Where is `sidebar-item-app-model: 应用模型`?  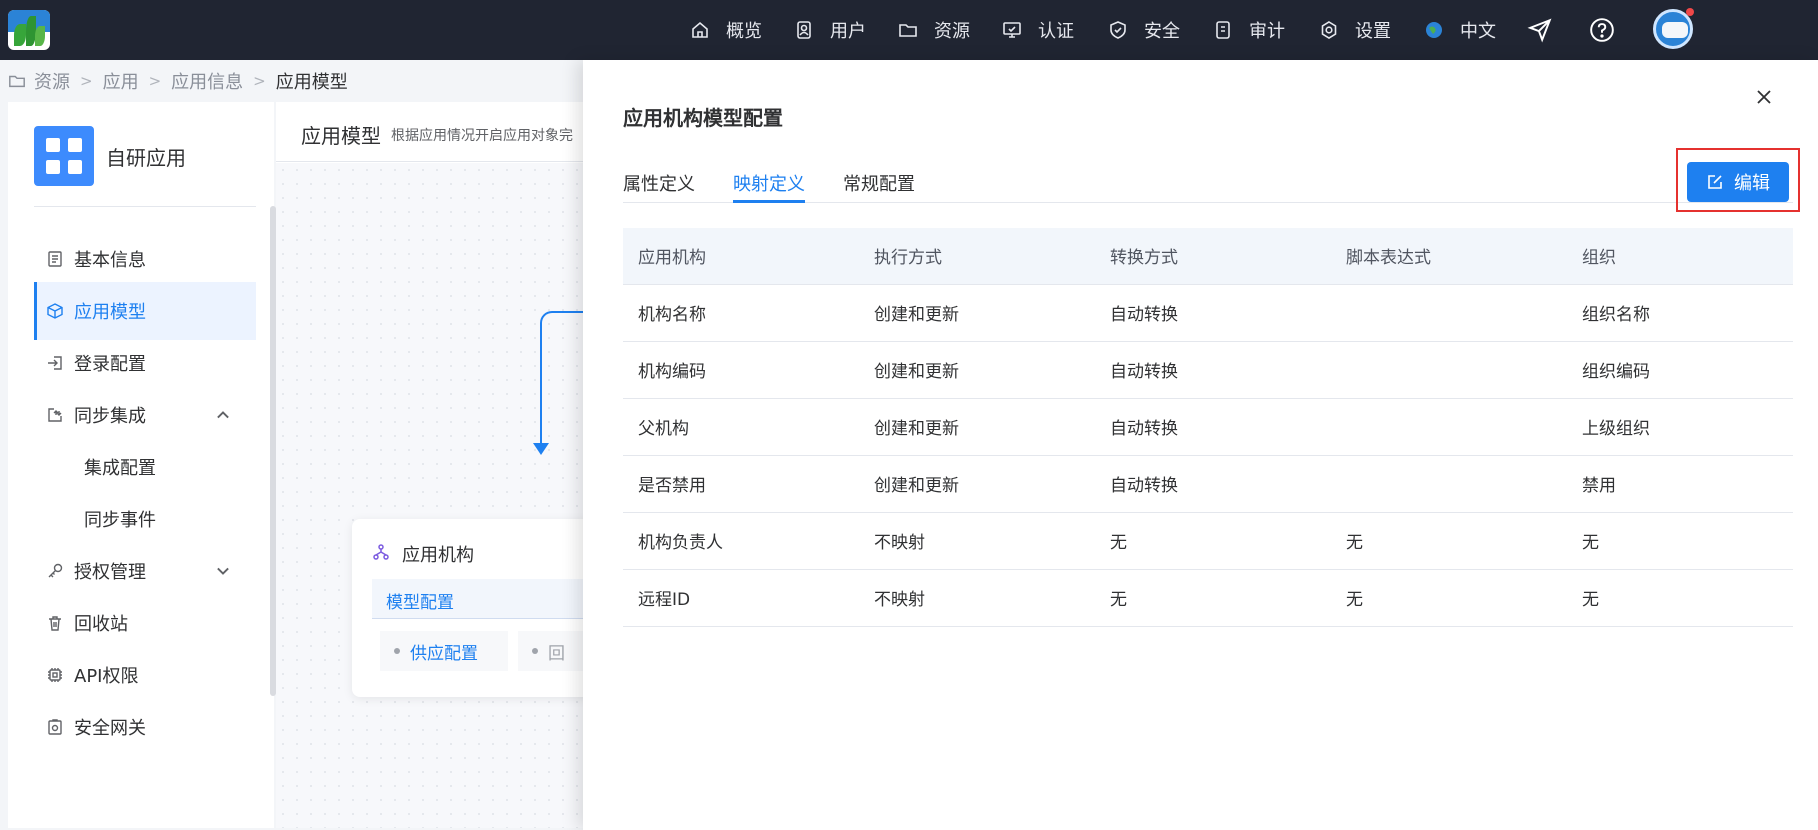
sidebar-item-app-model: 应用模型 is located at coordinates (145, 311).